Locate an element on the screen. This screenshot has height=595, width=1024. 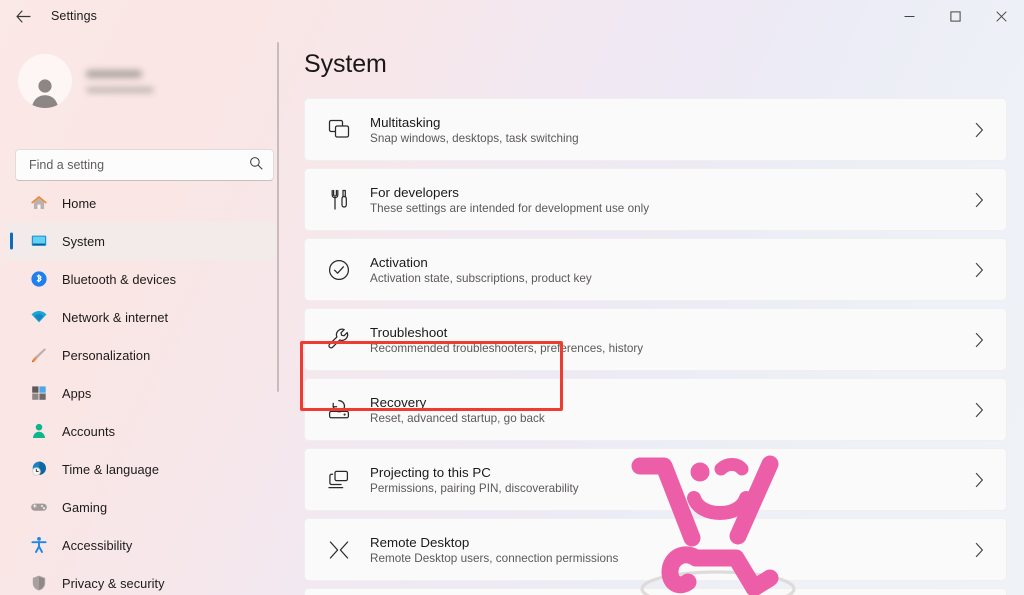
sidebar-item-label: Personalization is located at coordinates (106, 355).